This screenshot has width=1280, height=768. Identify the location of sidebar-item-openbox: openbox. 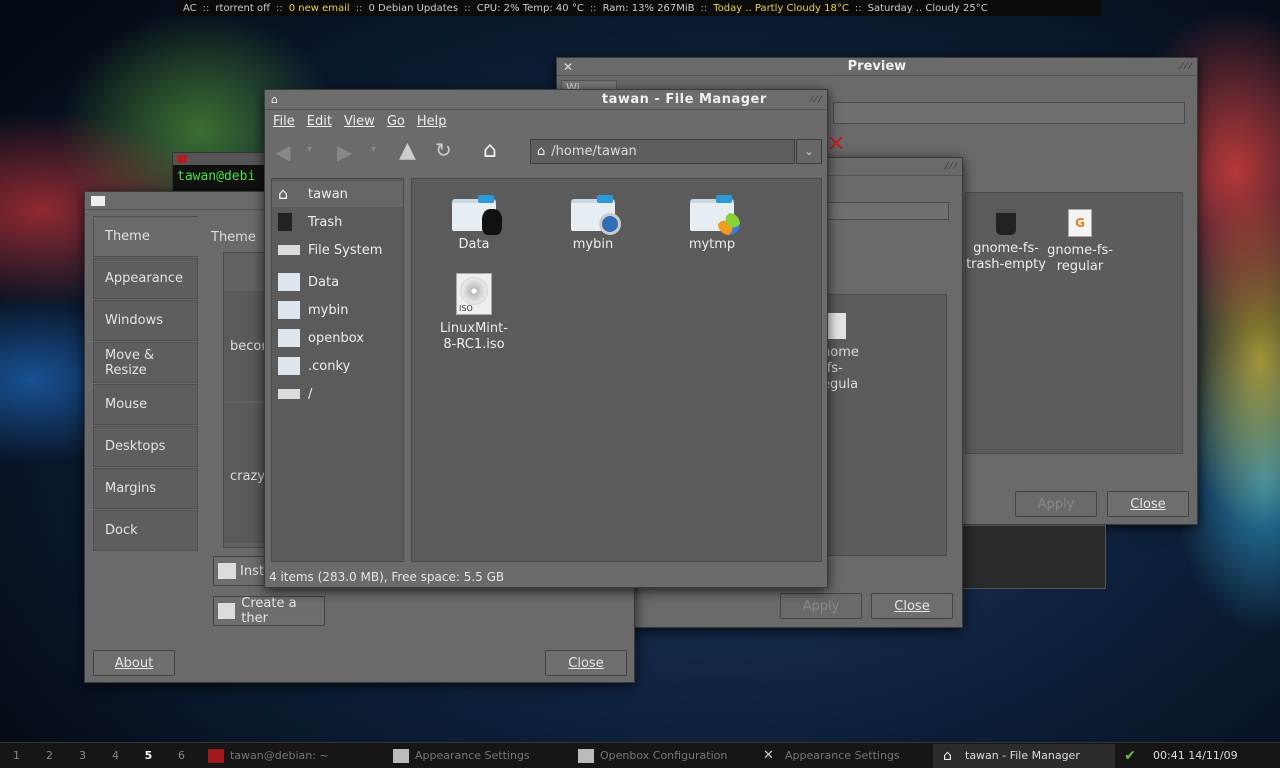
(343, 338).